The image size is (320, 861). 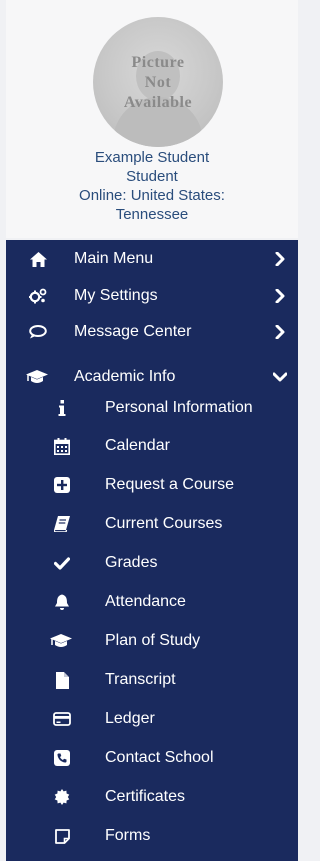 I want to click on nav-calendar: Calendar, so click(x=152, y=446).